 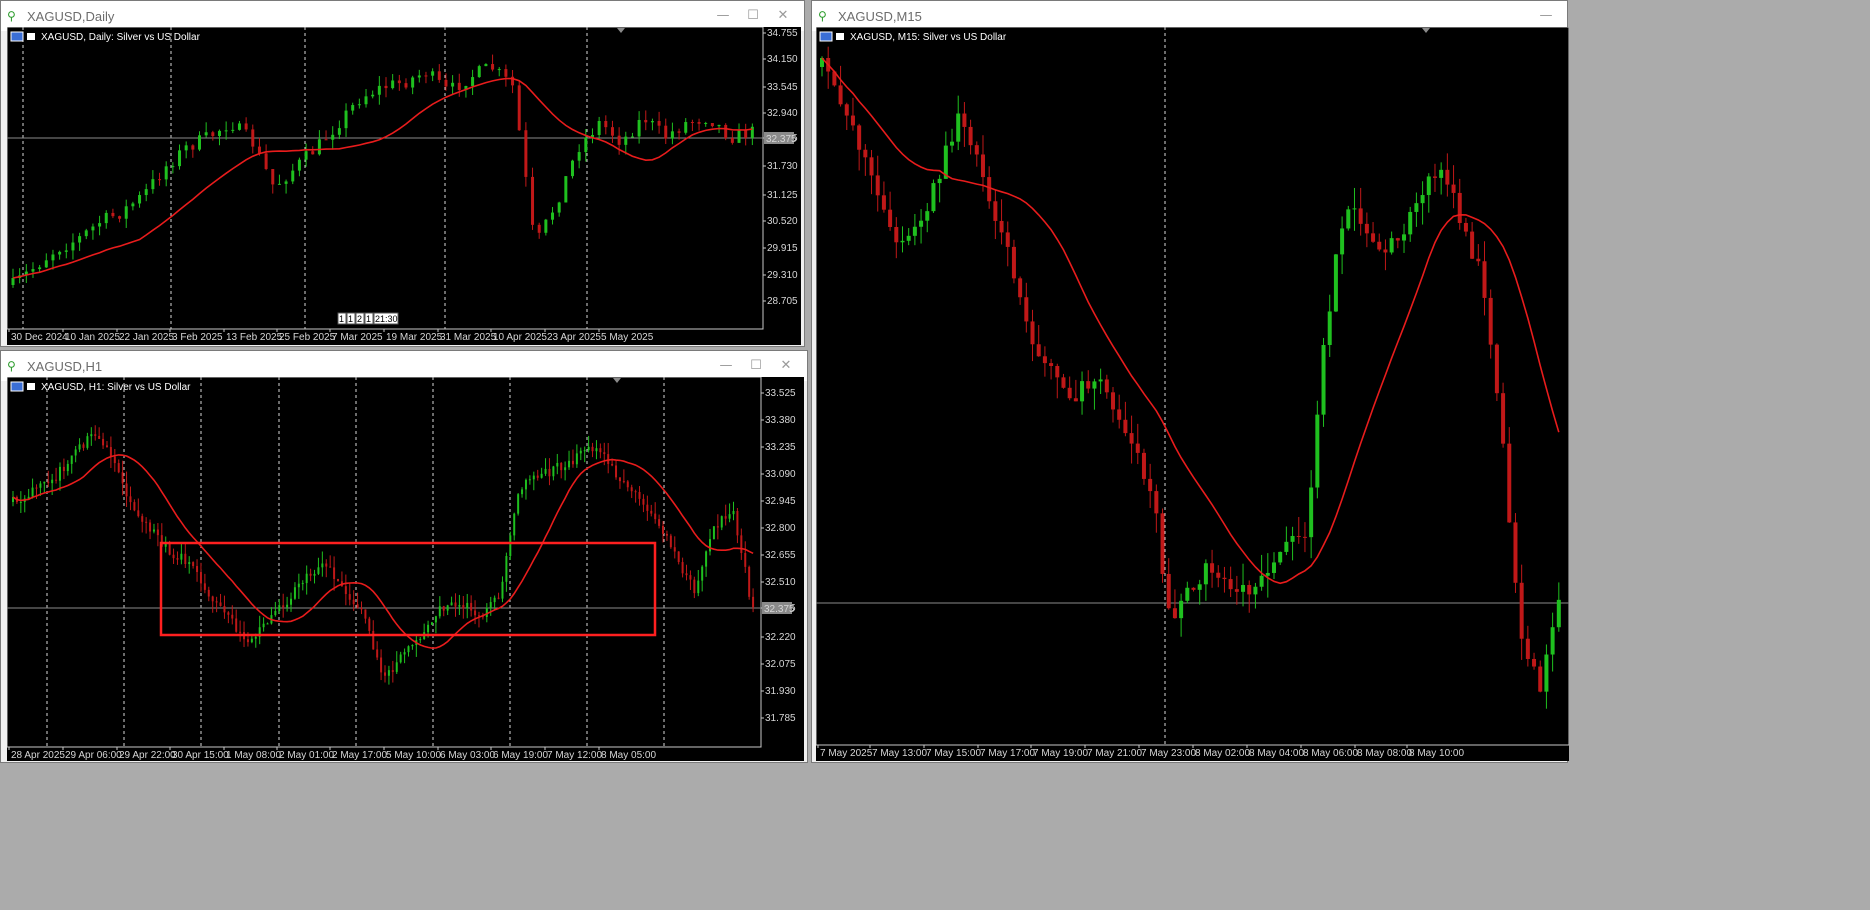 I want to click on date-label: 7 May 21:00, so click(x=1114, y=753).